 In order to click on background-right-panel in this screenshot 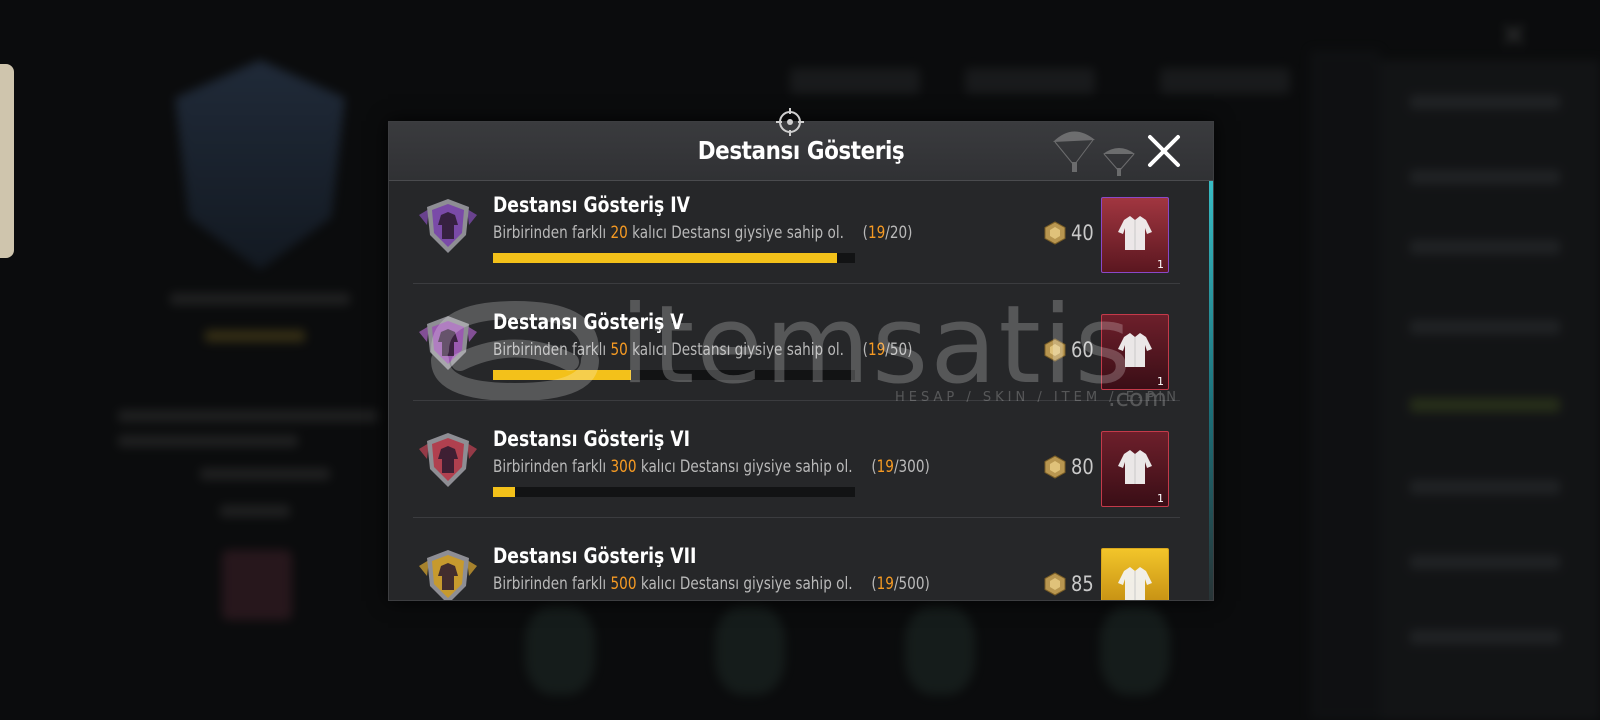, I will do `click(1490, 390)`.